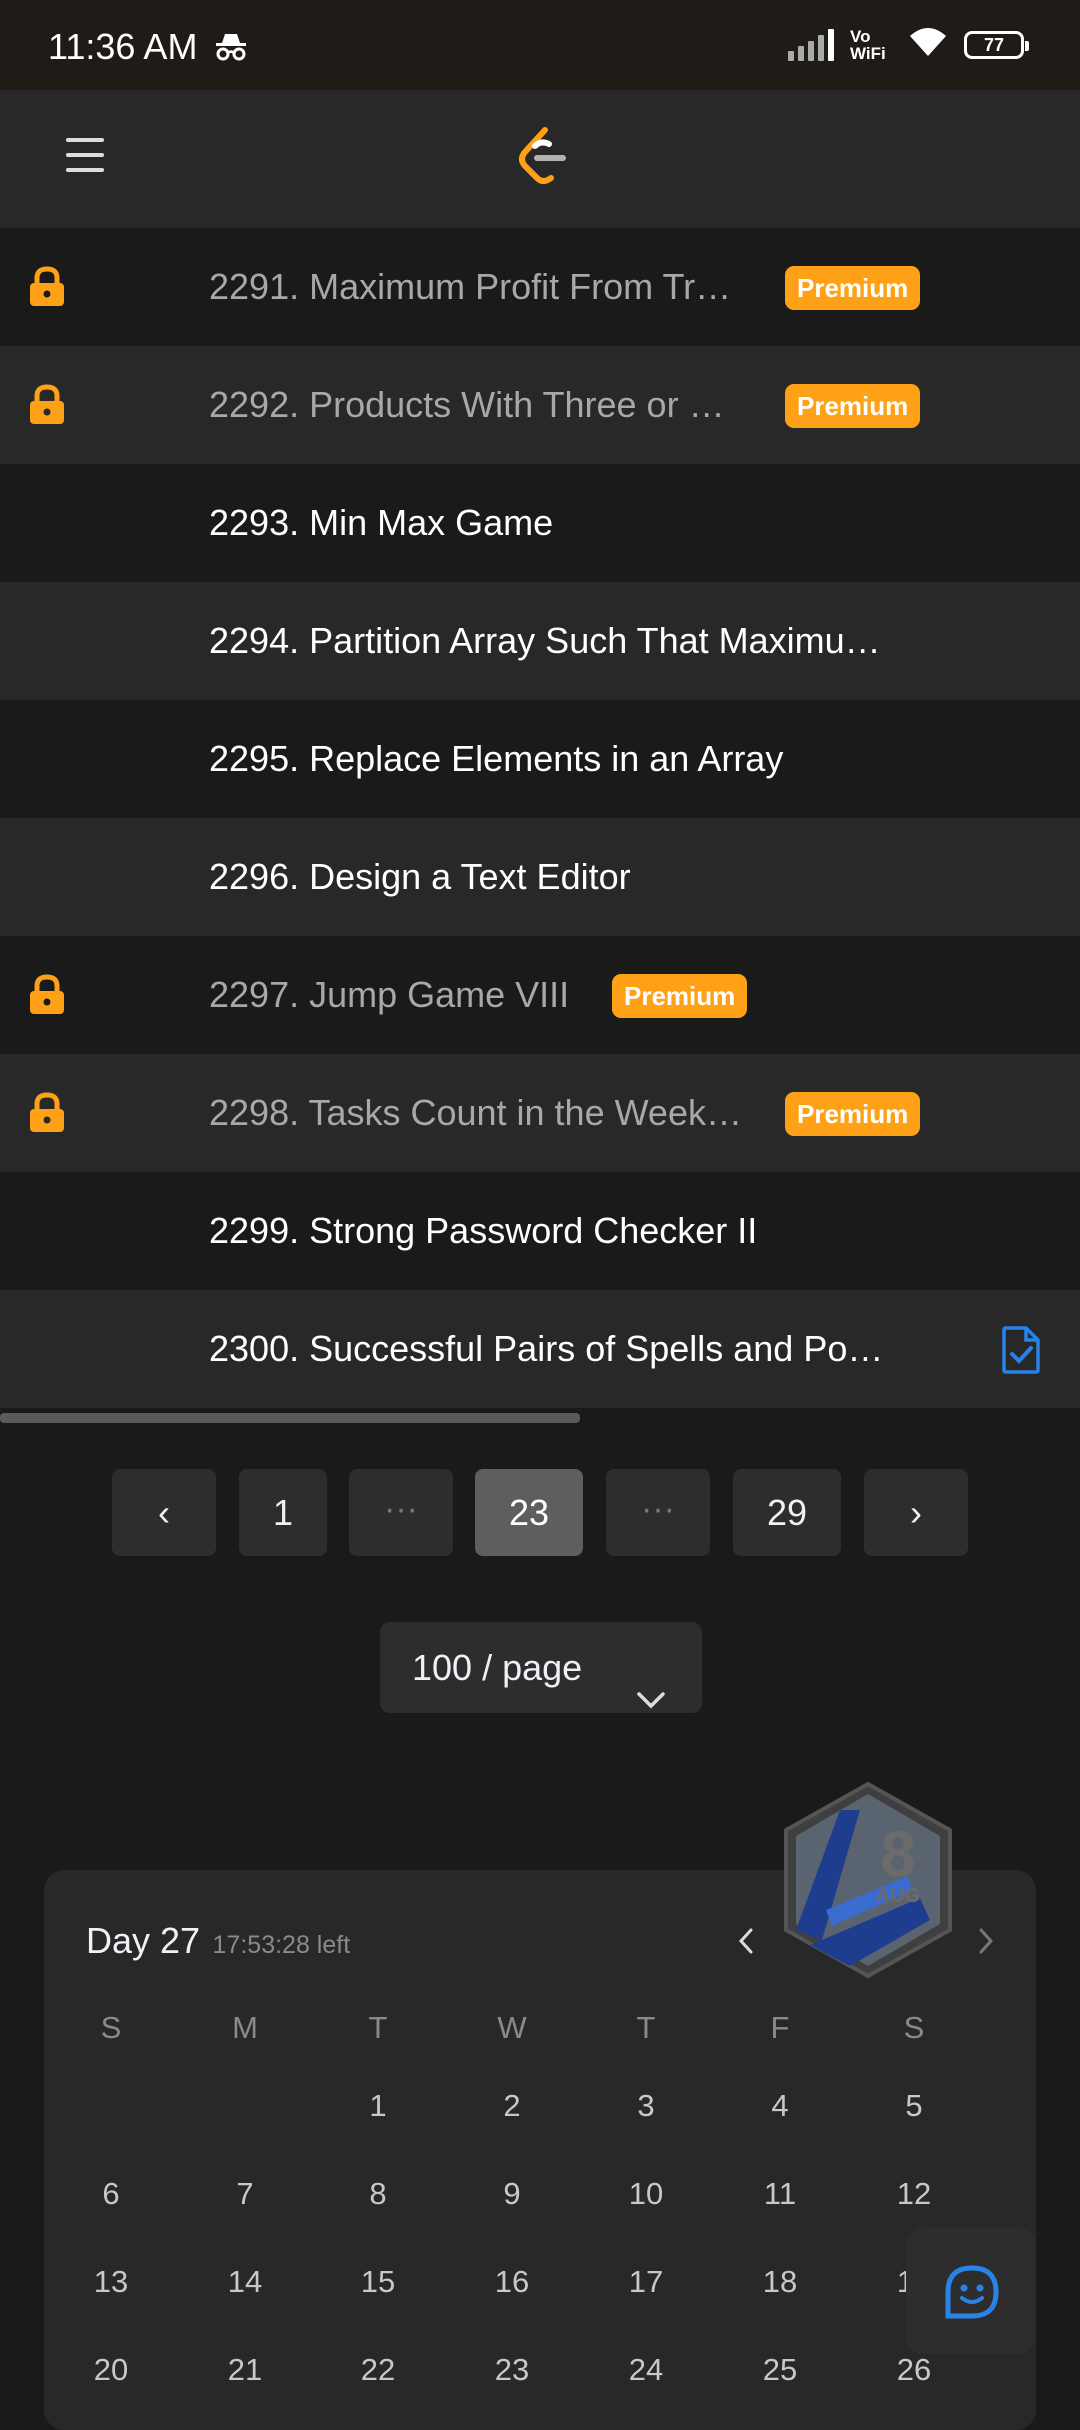 This screenshot has height=2430, width=1080. Describe the element at coordinates (780, 2370) in the screenshot. I see `calendar-day-cell: 25` at that location.